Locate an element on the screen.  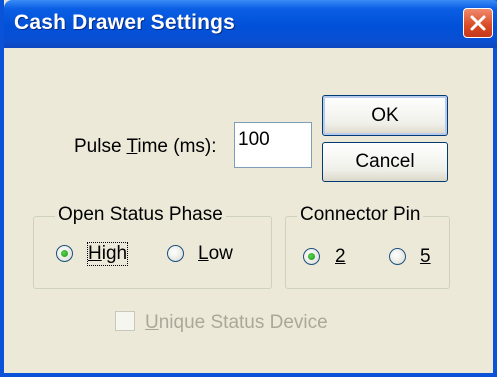
radio-high is located at coordinates (64, 253).